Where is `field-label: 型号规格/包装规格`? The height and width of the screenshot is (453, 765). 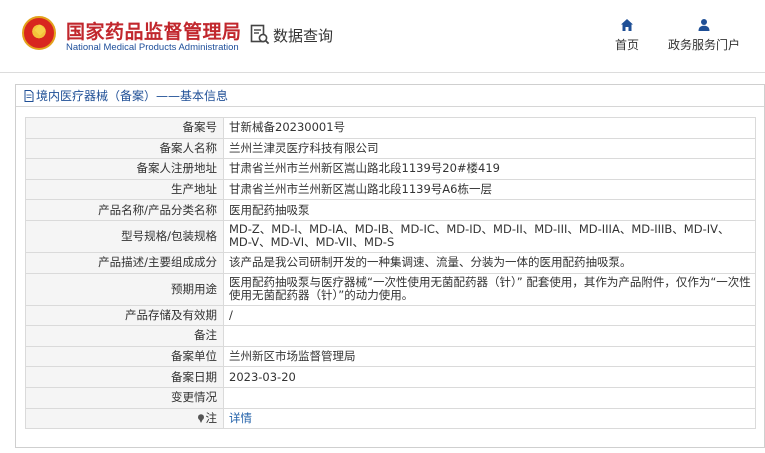 field-label: 型号规格/包装规格 is located at coordinates (124, 236).